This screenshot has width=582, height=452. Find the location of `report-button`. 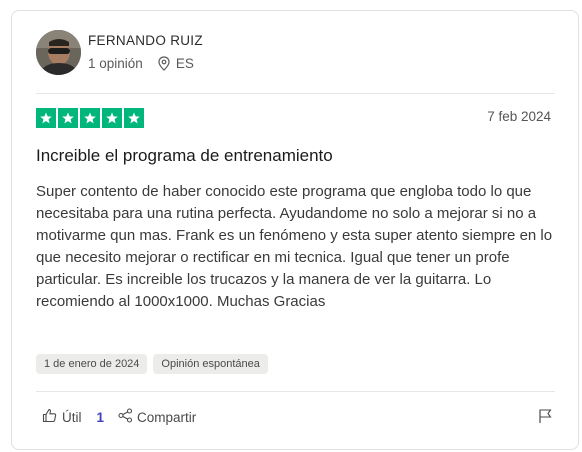

report-button is located at coordinates (545, 418).